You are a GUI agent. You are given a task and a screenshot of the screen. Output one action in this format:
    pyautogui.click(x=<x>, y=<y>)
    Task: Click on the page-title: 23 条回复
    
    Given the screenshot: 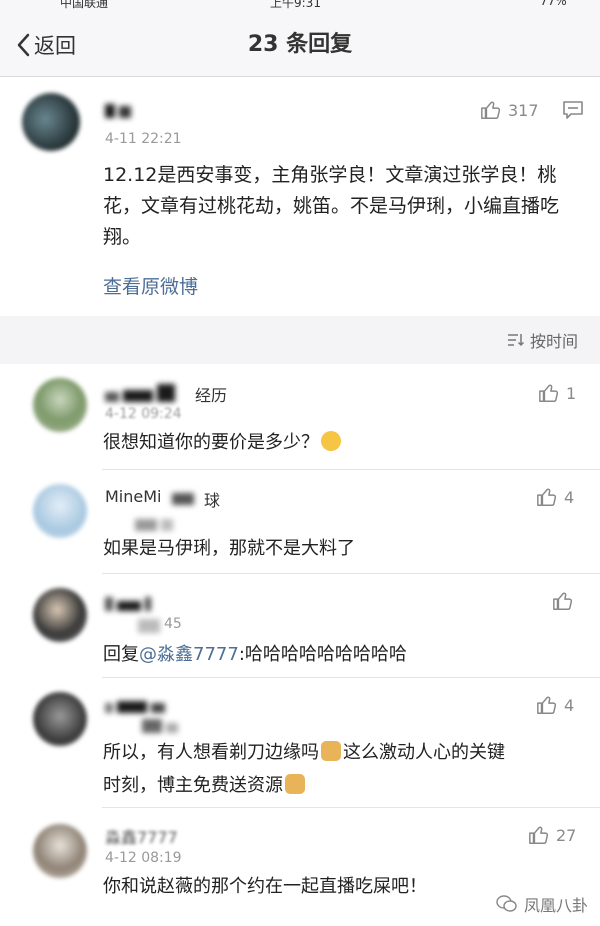 What is the action you would take?
    pyautogui.click(x=300, y=44)
    